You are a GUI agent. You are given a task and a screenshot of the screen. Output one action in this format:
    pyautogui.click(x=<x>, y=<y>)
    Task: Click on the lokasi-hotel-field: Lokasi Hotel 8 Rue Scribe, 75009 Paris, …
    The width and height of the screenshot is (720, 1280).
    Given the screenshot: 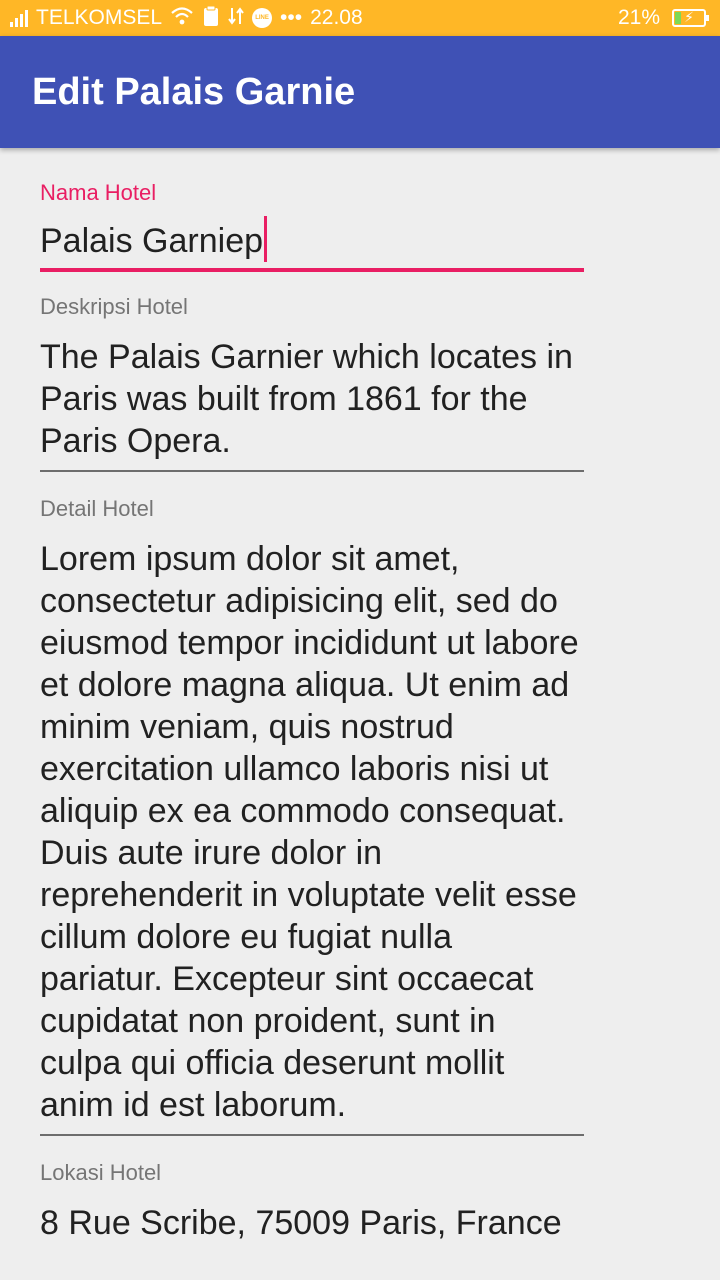 What is the action you would take?
    pyautogui.click(x=312, y=1194)
    